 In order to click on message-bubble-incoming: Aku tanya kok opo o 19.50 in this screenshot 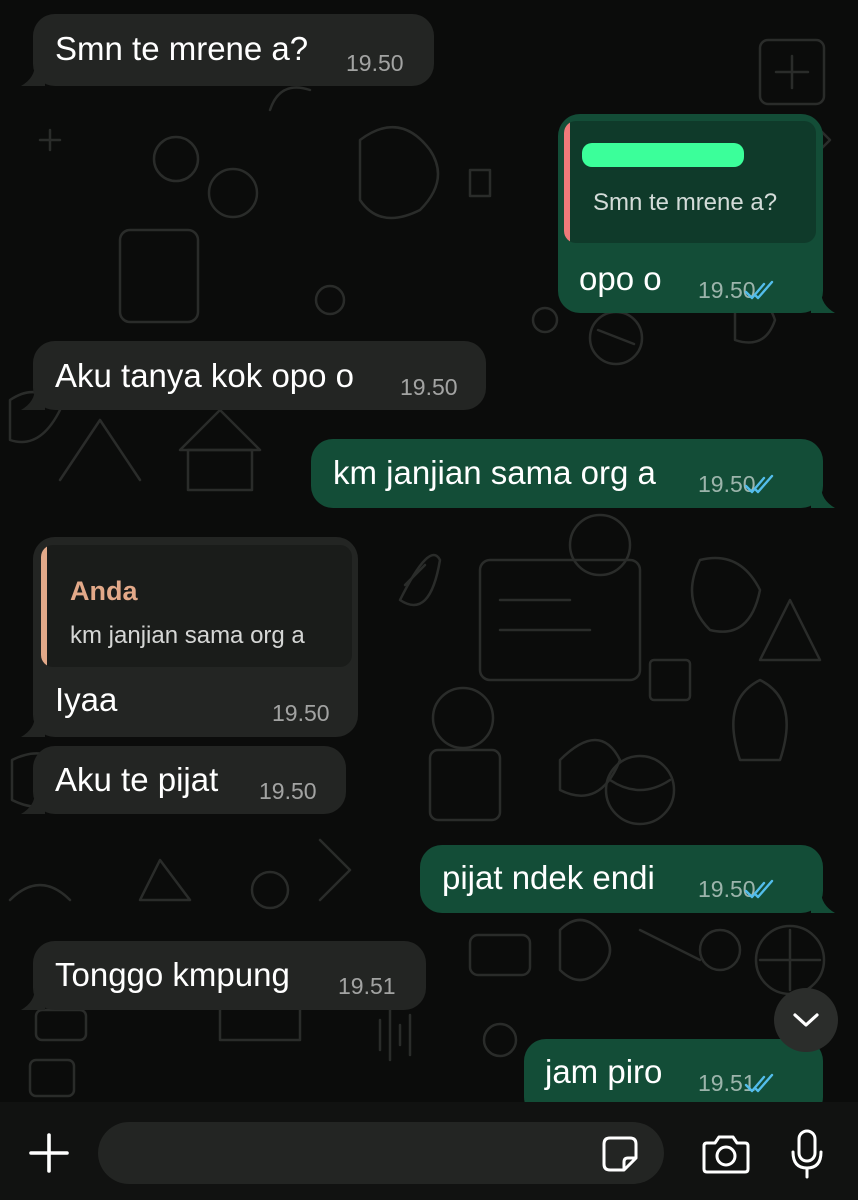, I will do `click(253, 375)`.